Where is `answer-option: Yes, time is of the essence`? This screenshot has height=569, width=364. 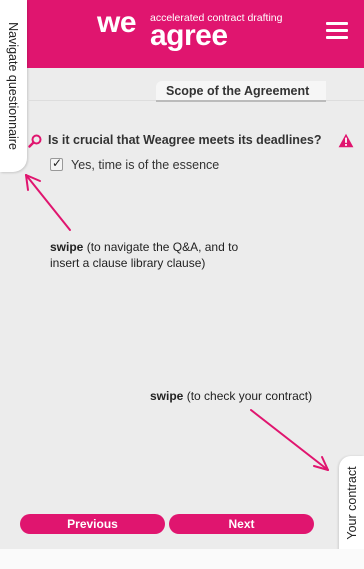 answer-option: Yes, time is of the essence is located at coordinates (160, 164).